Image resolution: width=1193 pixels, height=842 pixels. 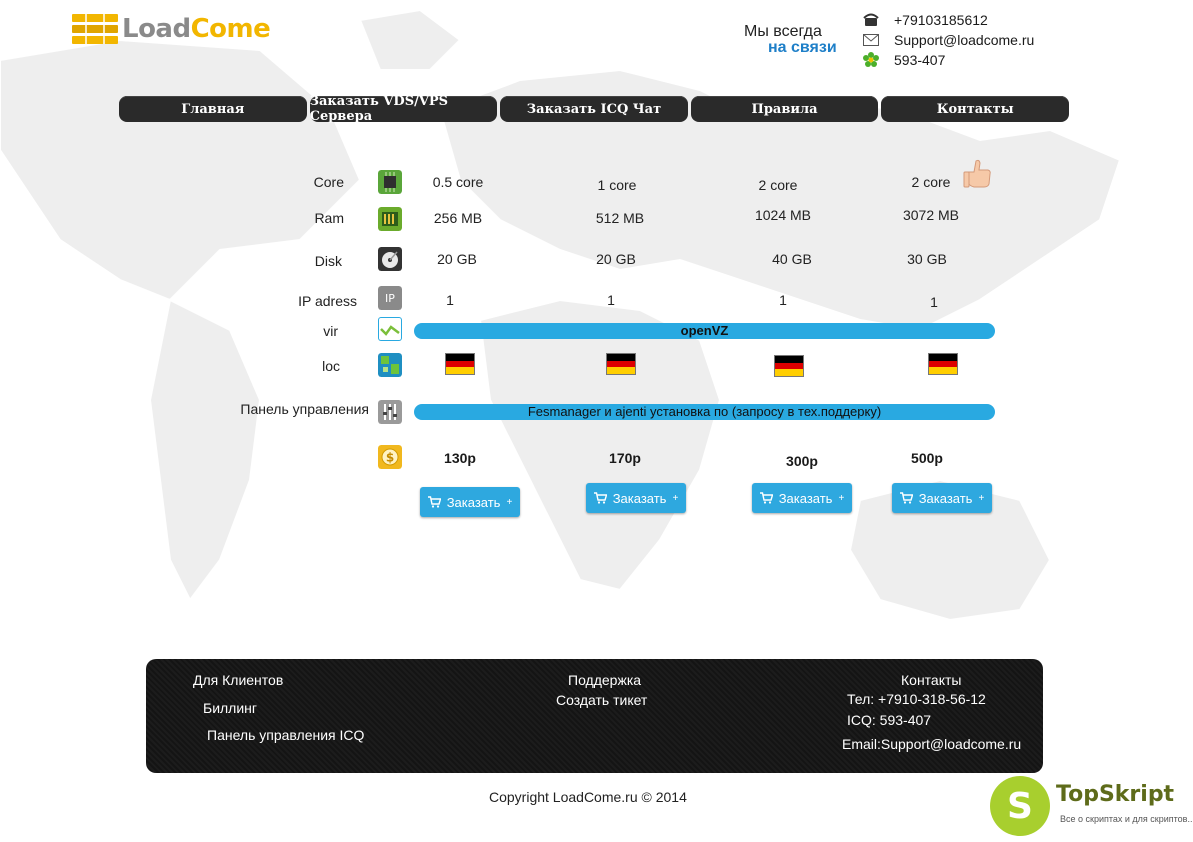 I want to click on virtualization-bar: openVZ, so click(x=704, y=331).